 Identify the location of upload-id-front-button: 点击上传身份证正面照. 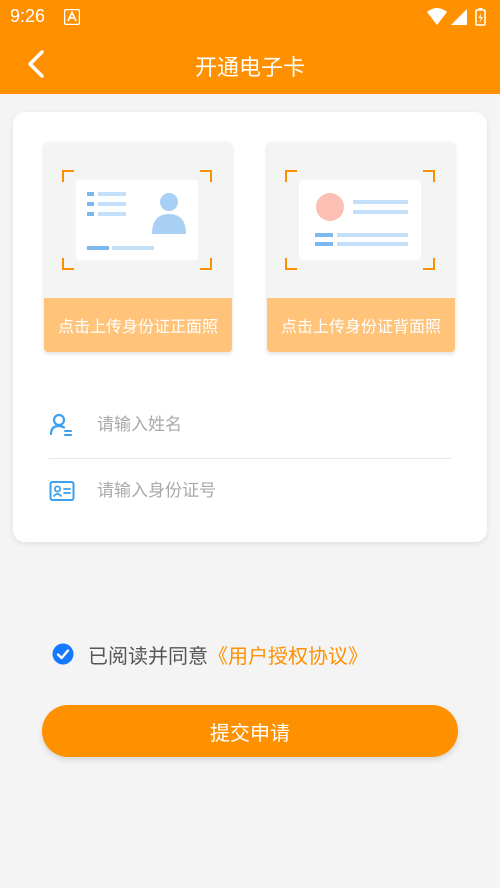
(138, 247).